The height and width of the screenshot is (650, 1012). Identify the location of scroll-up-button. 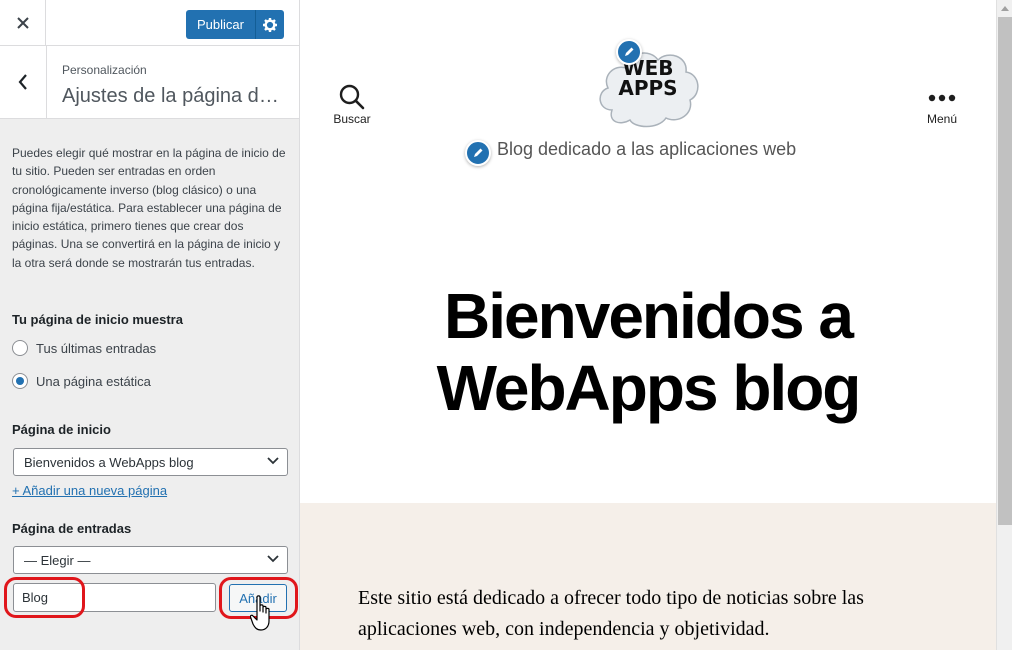
(1004, 8).